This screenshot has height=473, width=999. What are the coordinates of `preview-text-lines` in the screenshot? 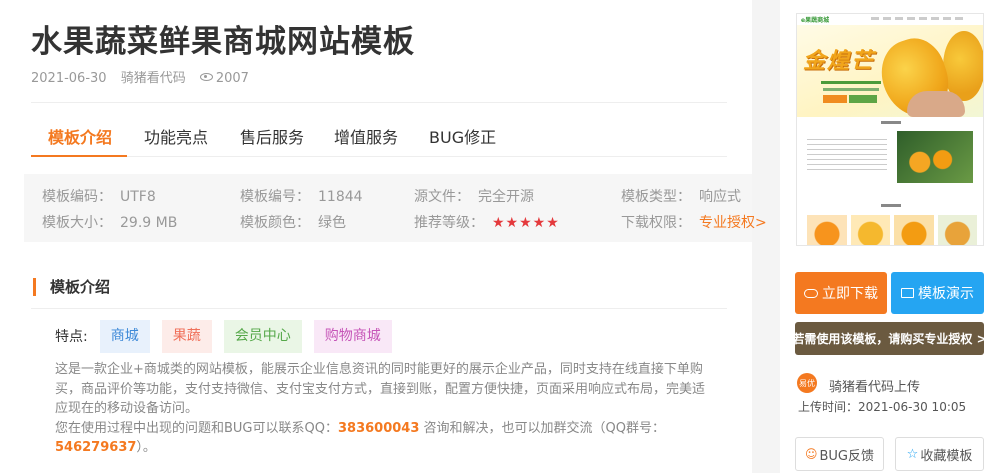 It's located at (847, 156).